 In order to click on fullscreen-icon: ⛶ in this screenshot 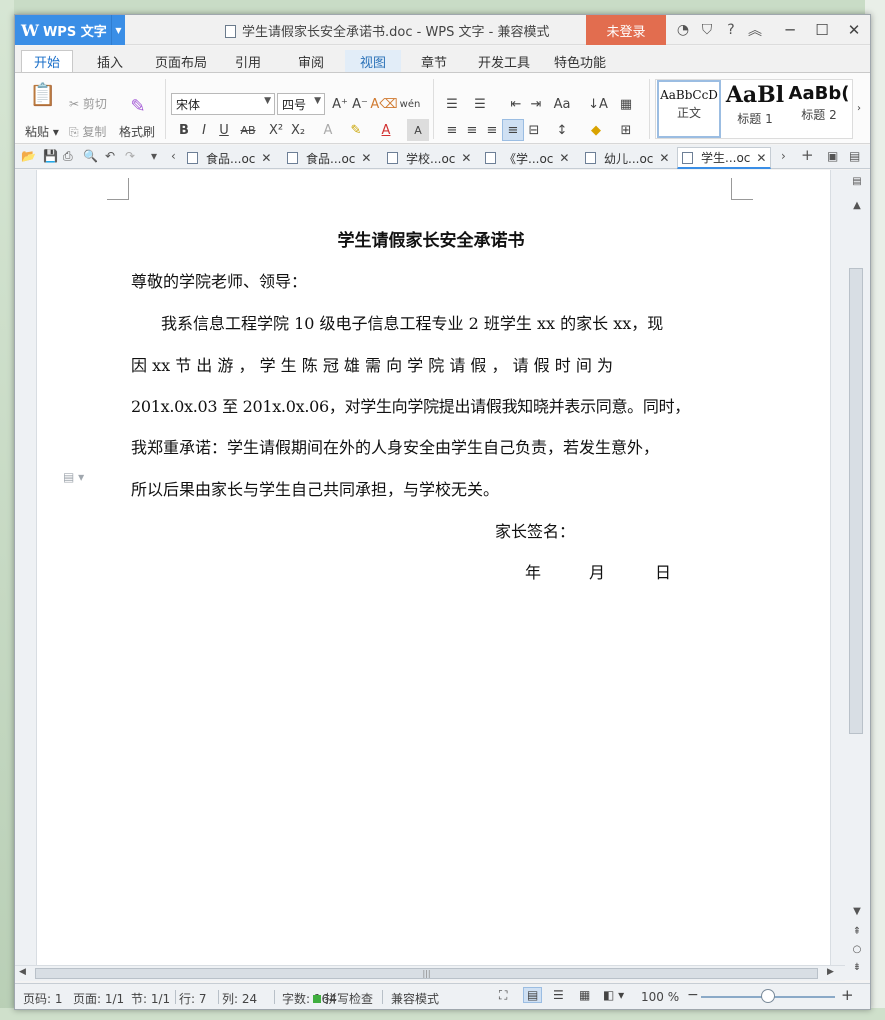, I will do `click(503, 995)`.